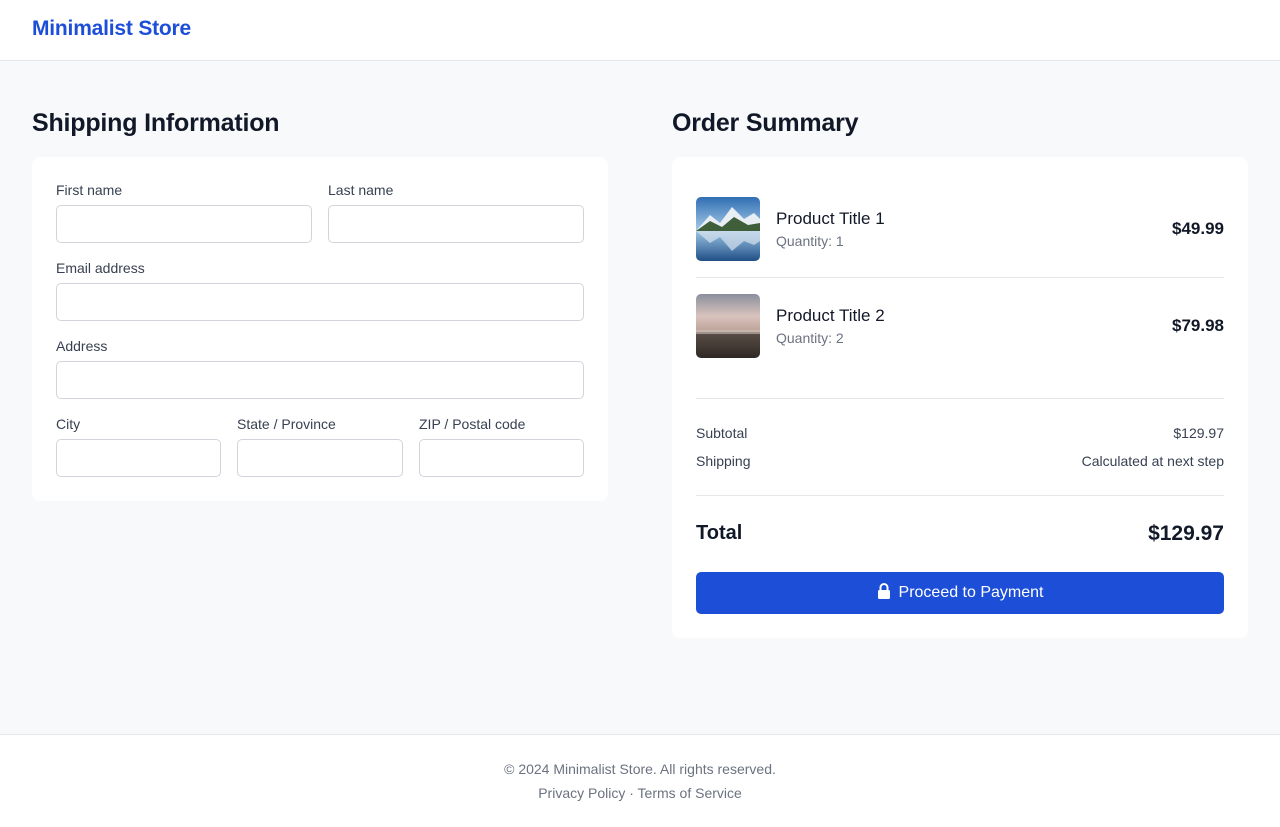  What do you see at coordinates (971, 592) in the screenshot?
I see `proceed-to-payment-label: Proceed to Payment` at bounding box center [971, 592].